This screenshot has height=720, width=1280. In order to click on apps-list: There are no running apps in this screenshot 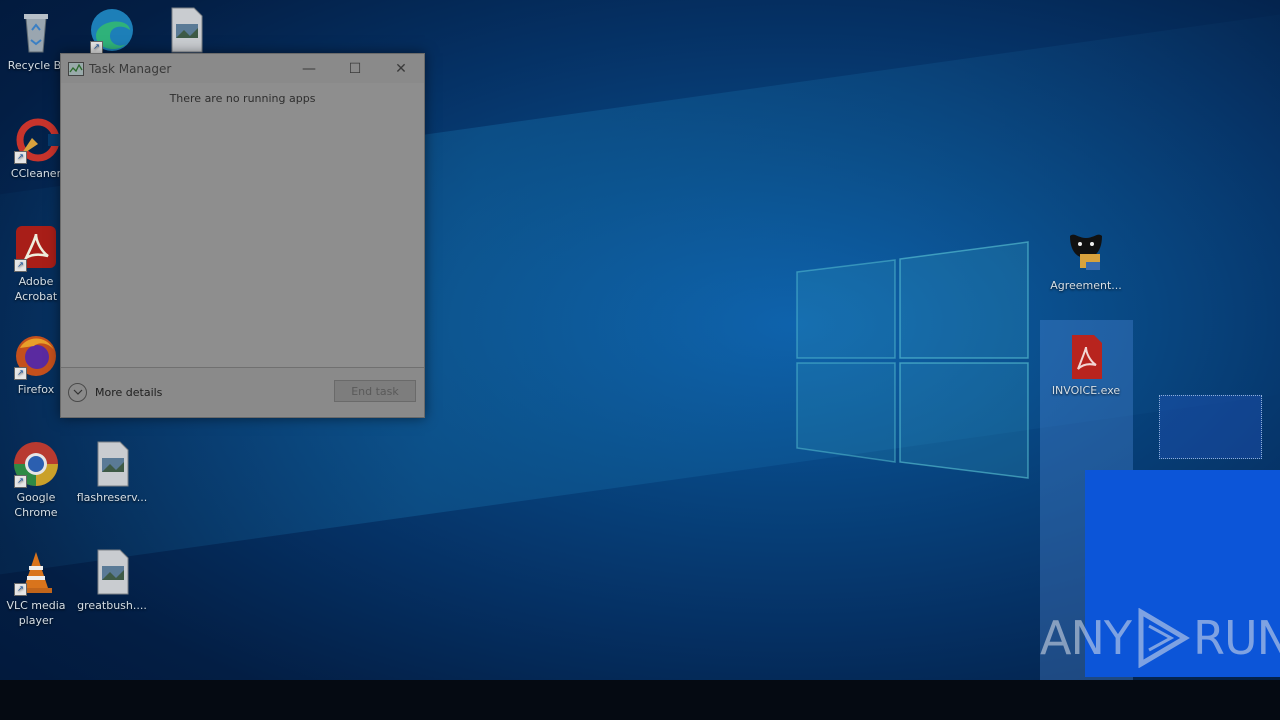, I will do `click(242, 225)`.